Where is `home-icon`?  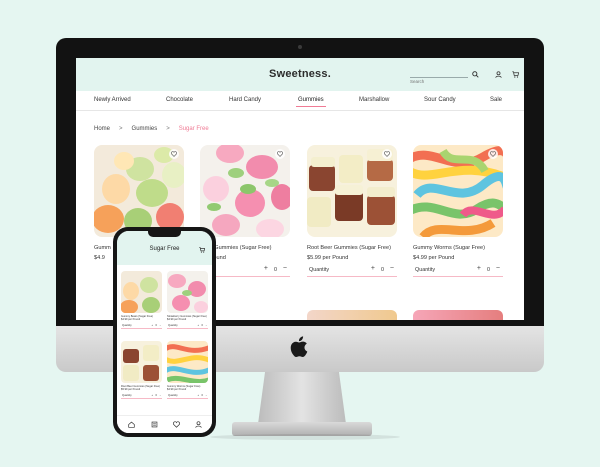 home-icon is located at coordinates (131, 424).